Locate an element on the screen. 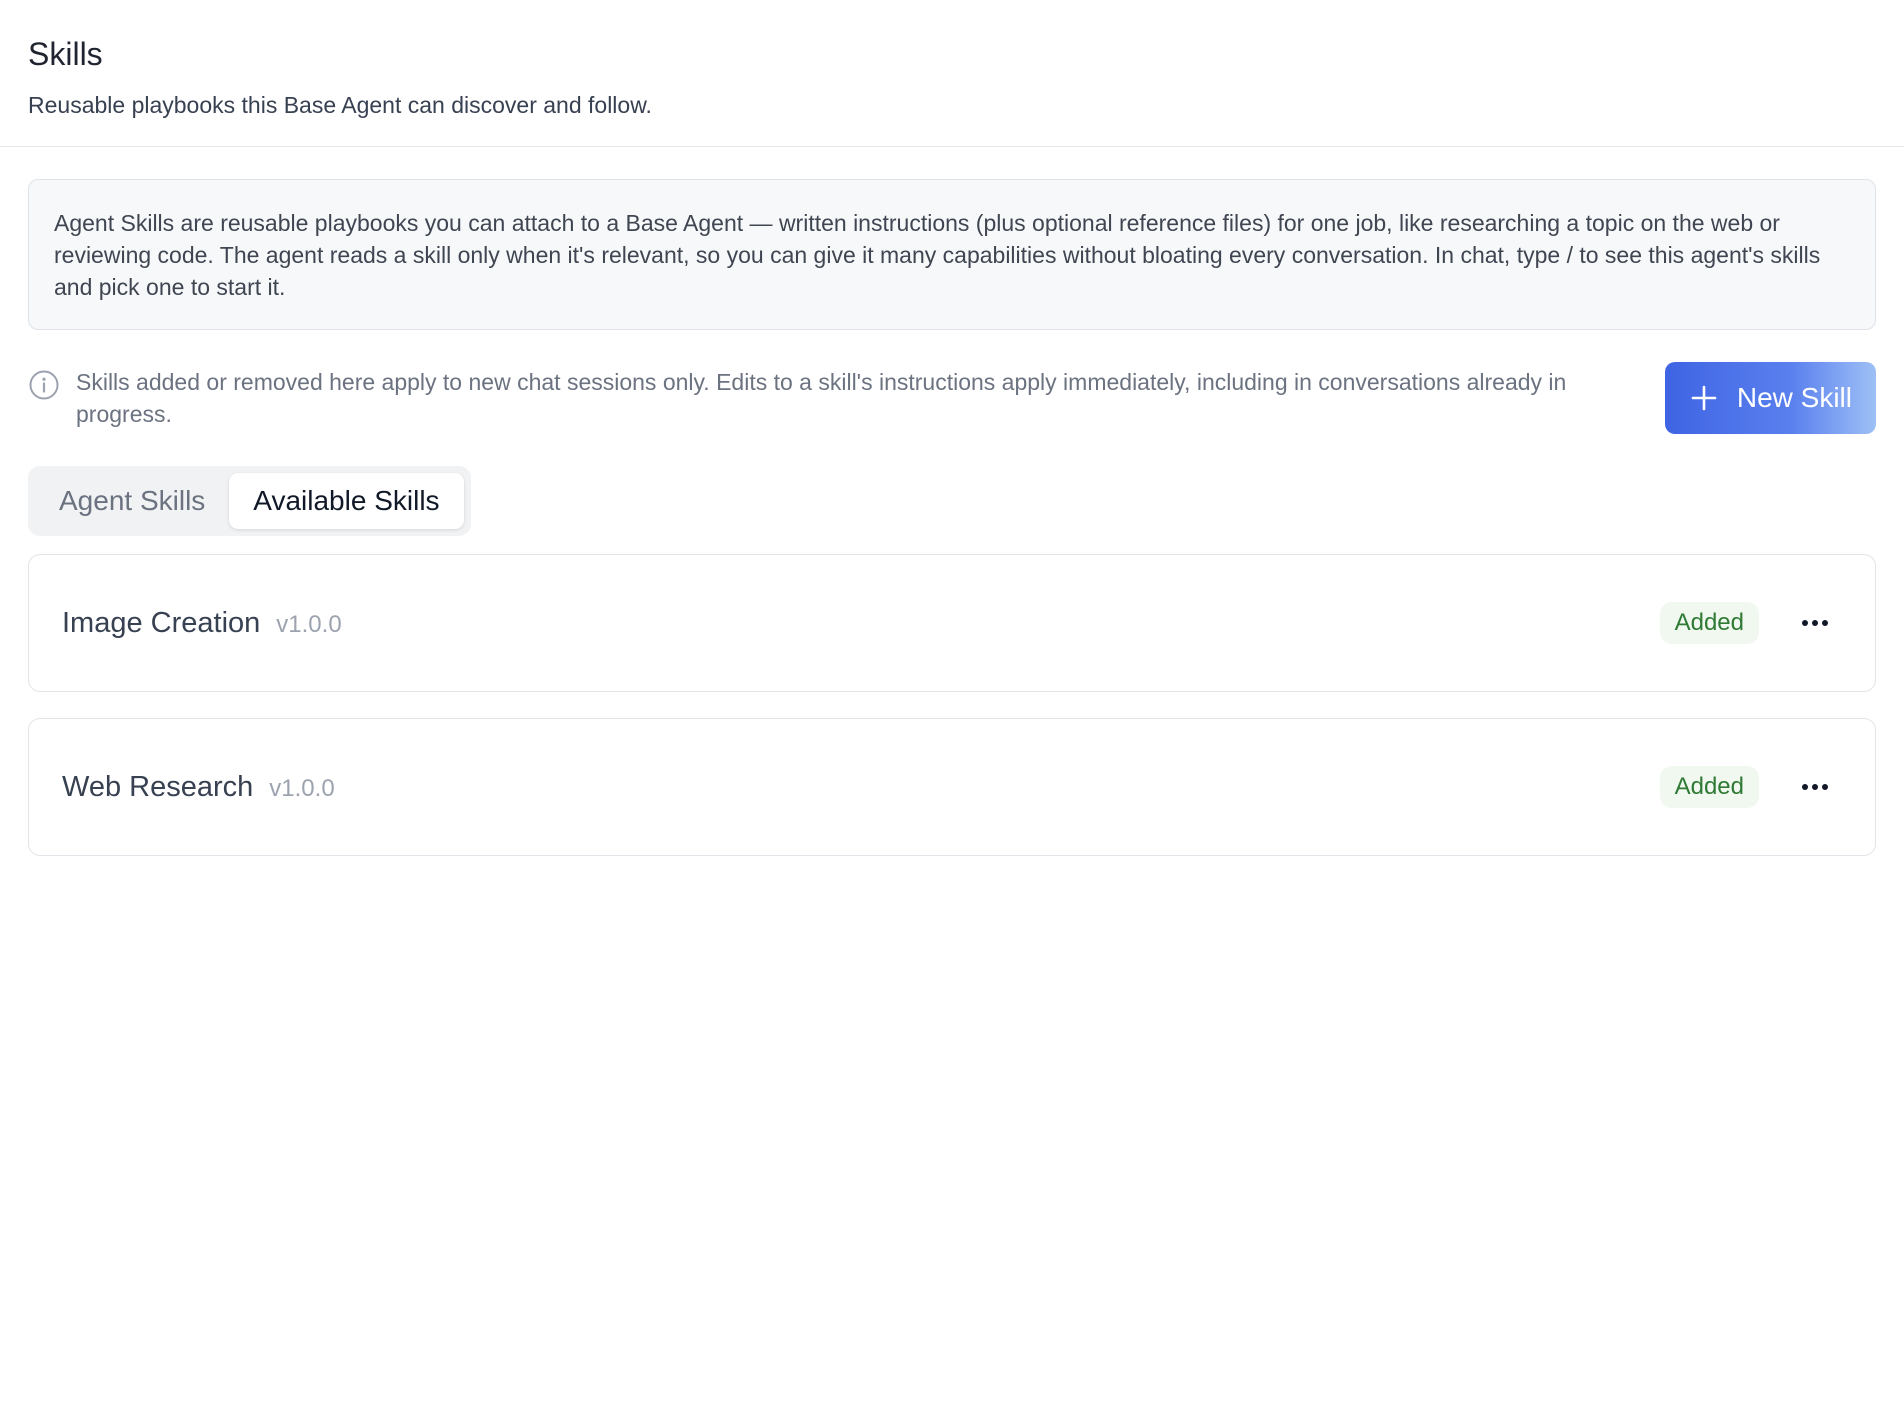  page-title: Skills is located at coordinates (65, 54).